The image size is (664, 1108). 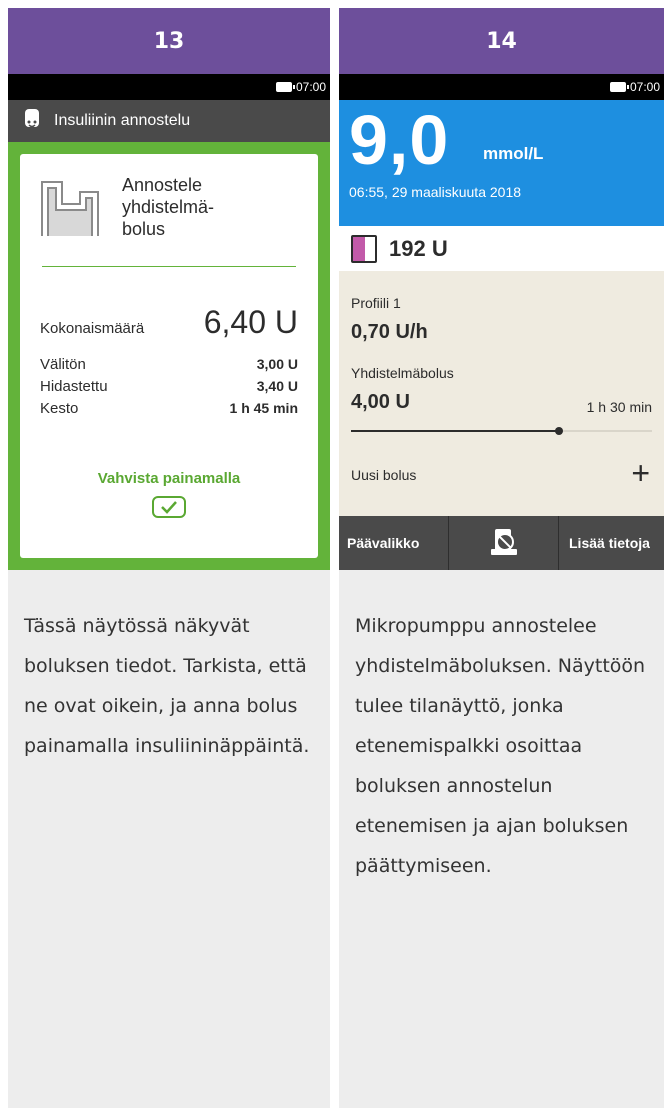 What do you see at coordinates (619, 407) in the screenshot?
I see `bolus-remaining-time: 1 h 30 min` at bounding box center [619, 407].